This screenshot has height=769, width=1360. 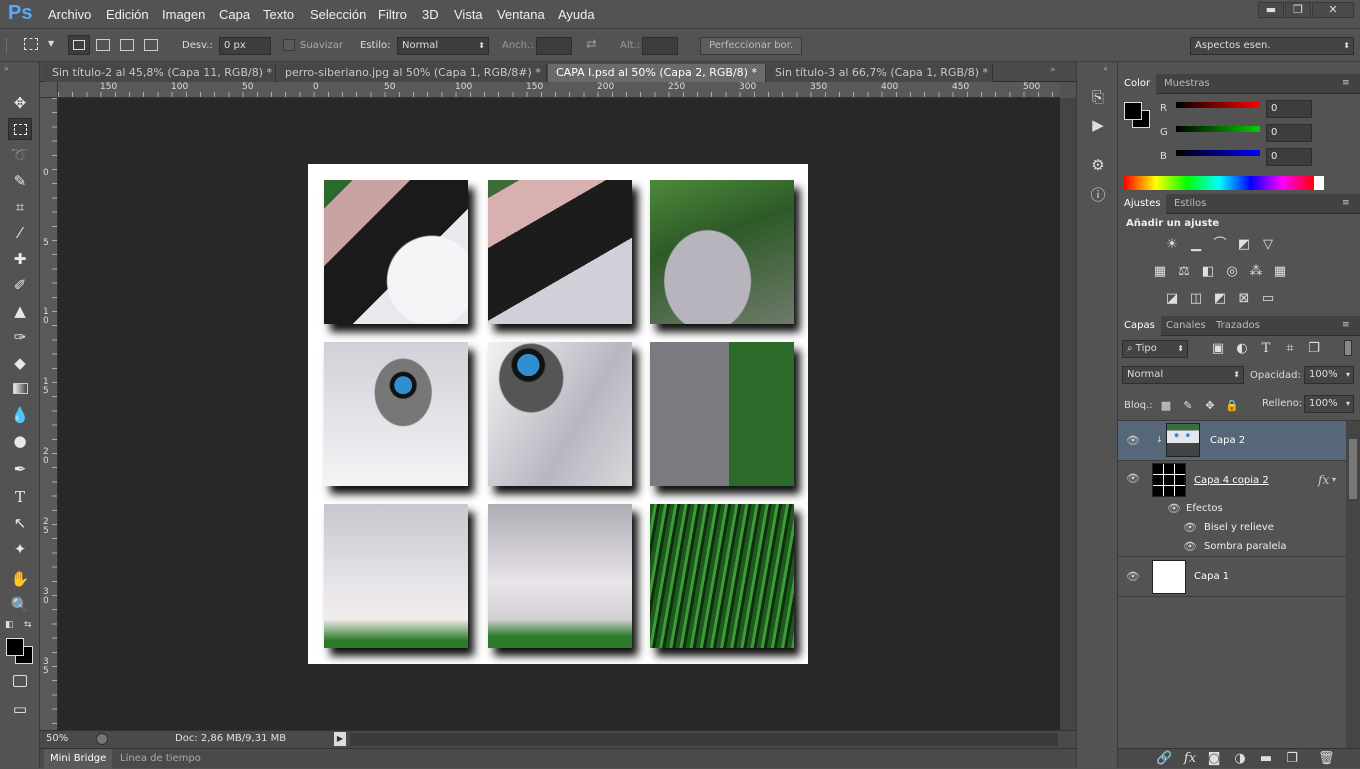 I want to click on add-mask-icon: ◙, so click(x=1214, y=759).